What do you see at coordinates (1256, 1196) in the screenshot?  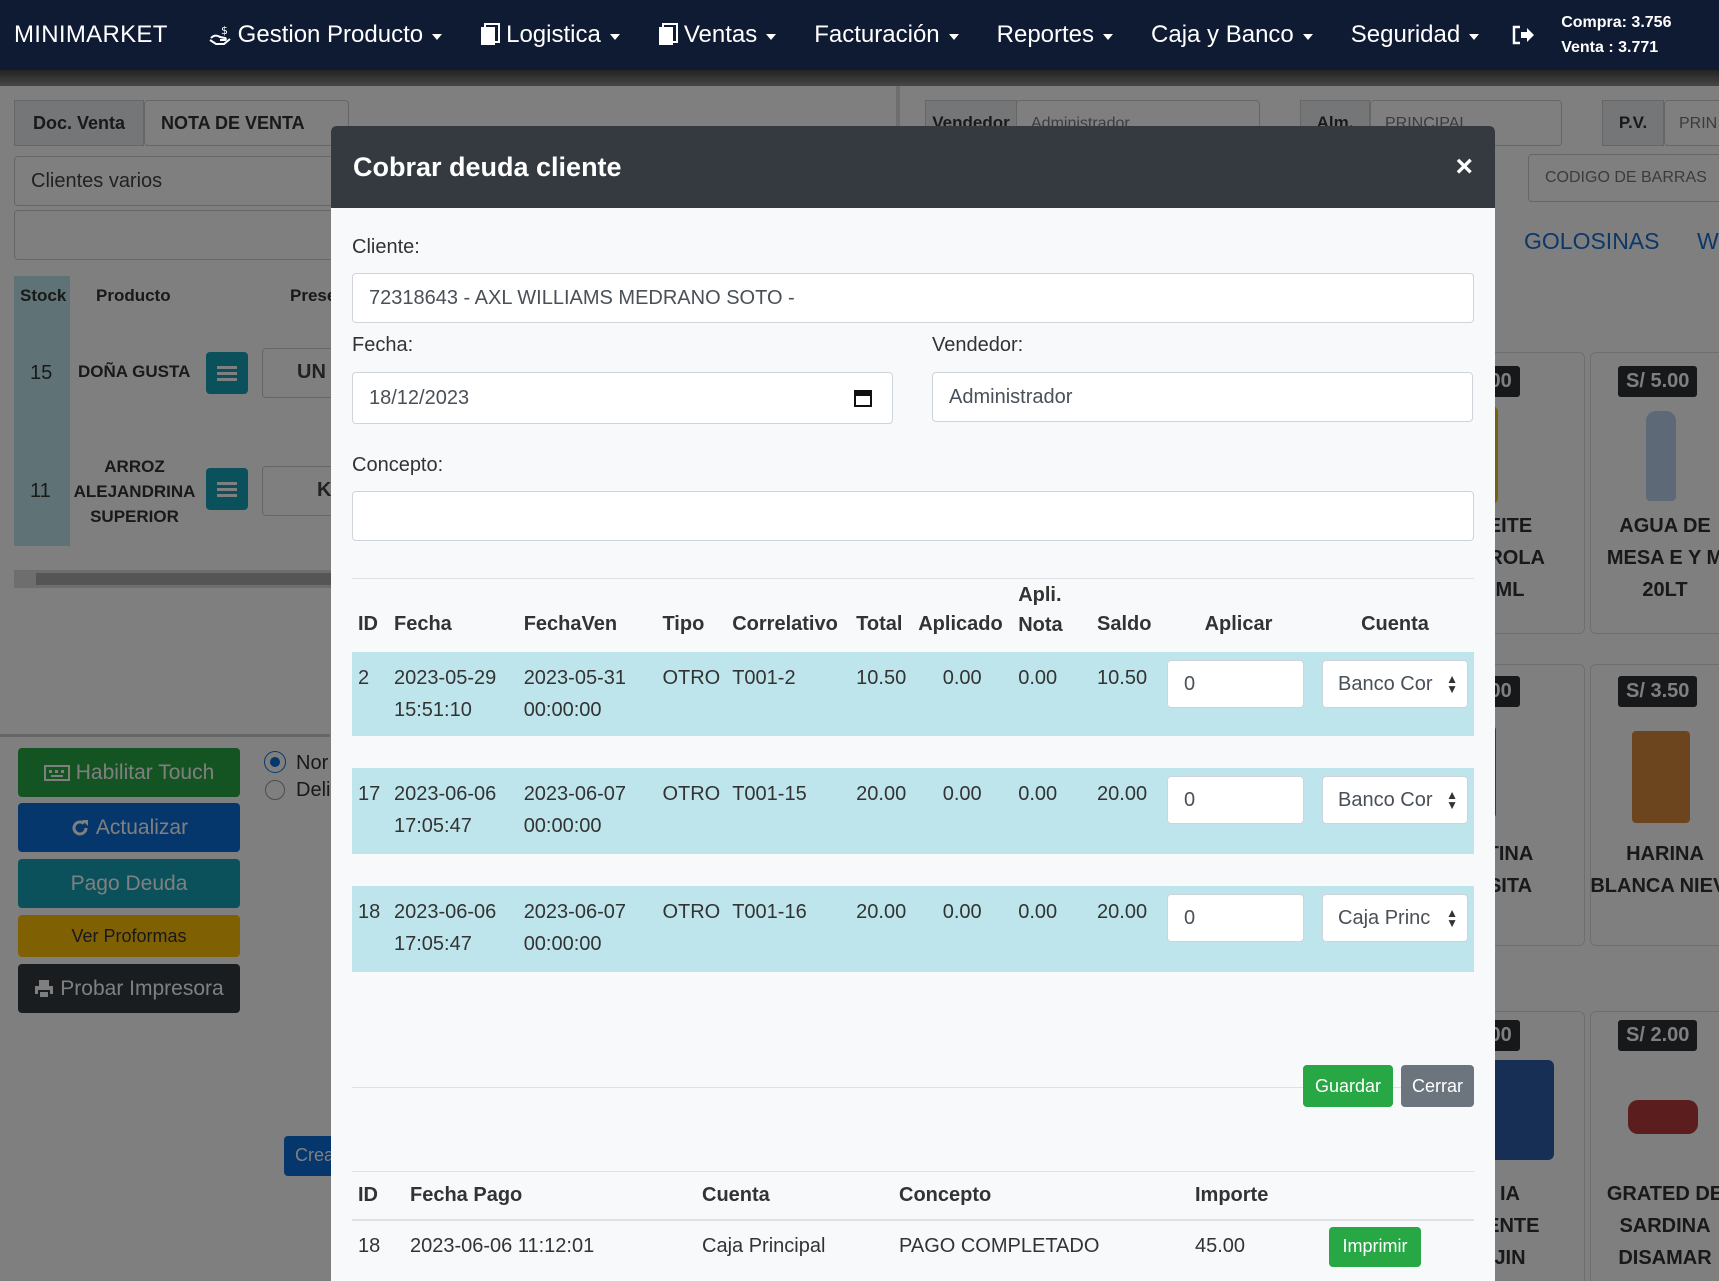 I see `th-pay-importe: Importe` at bounding box center [1256, 1196].